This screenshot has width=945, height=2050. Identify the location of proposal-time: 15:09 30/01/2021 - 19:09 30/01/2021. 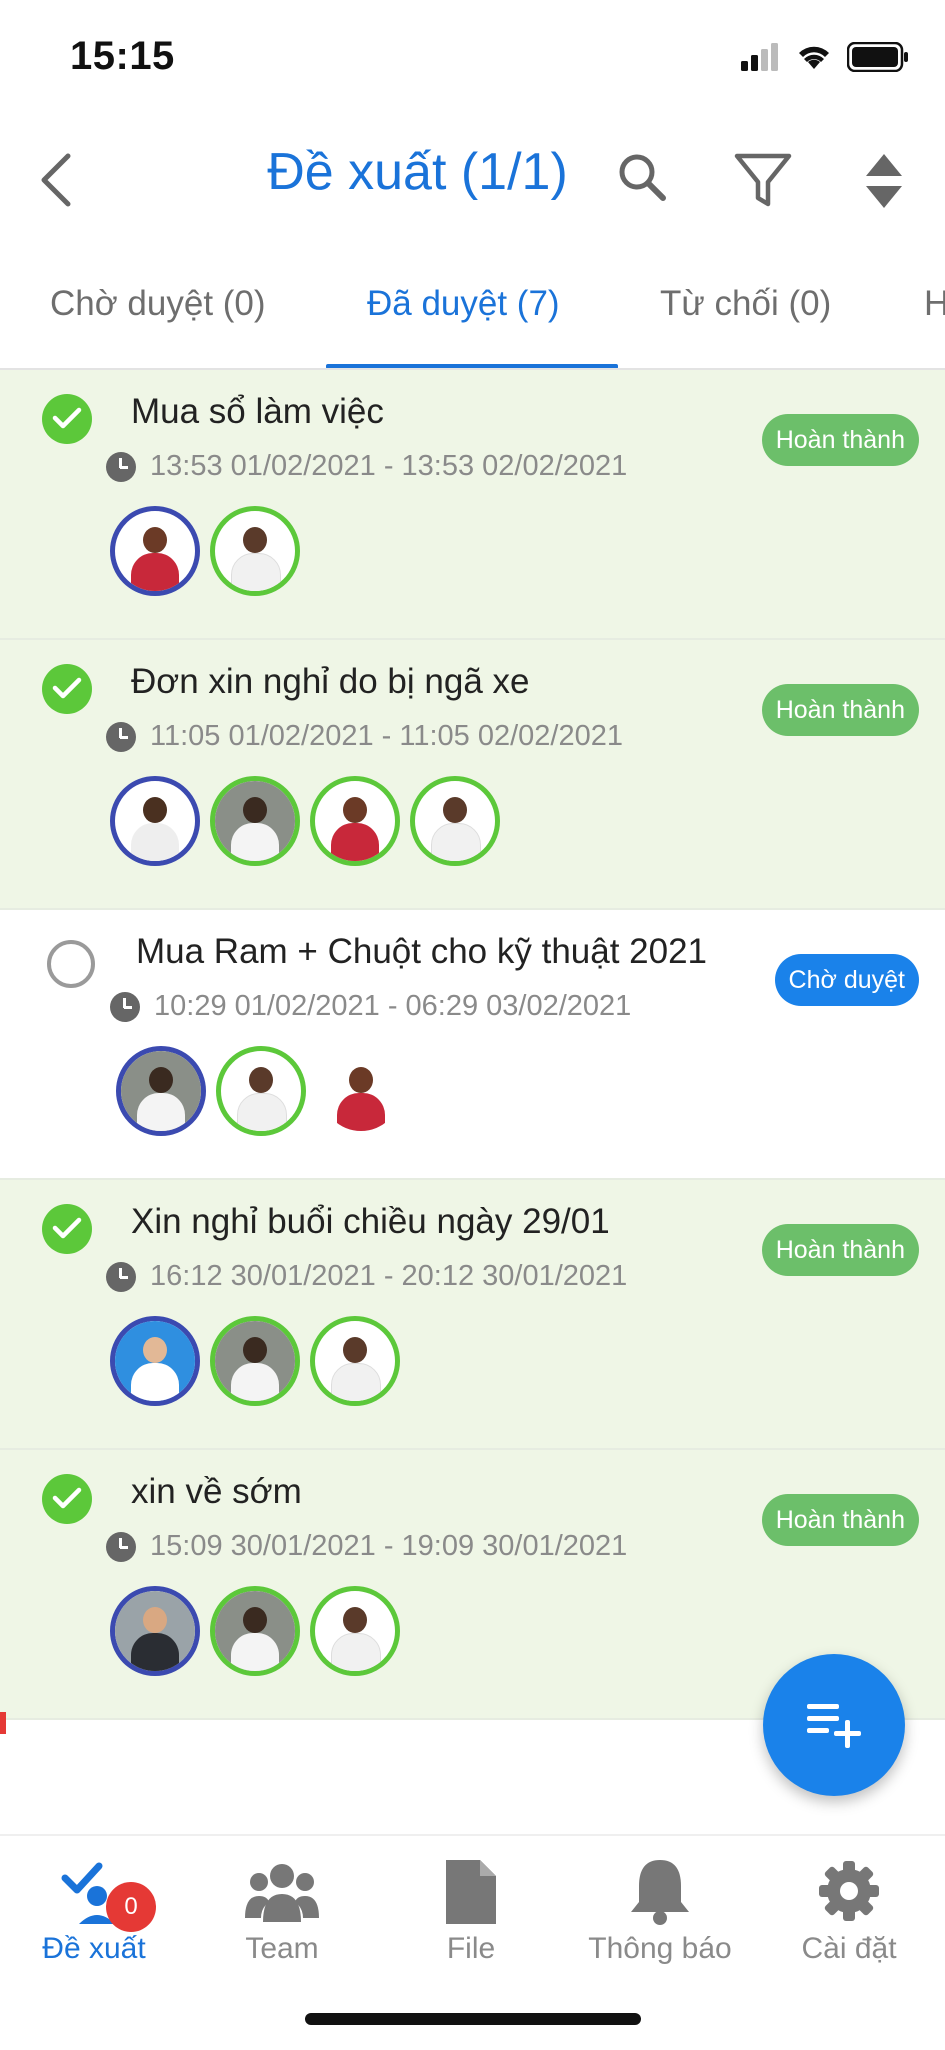
(389, 1546).